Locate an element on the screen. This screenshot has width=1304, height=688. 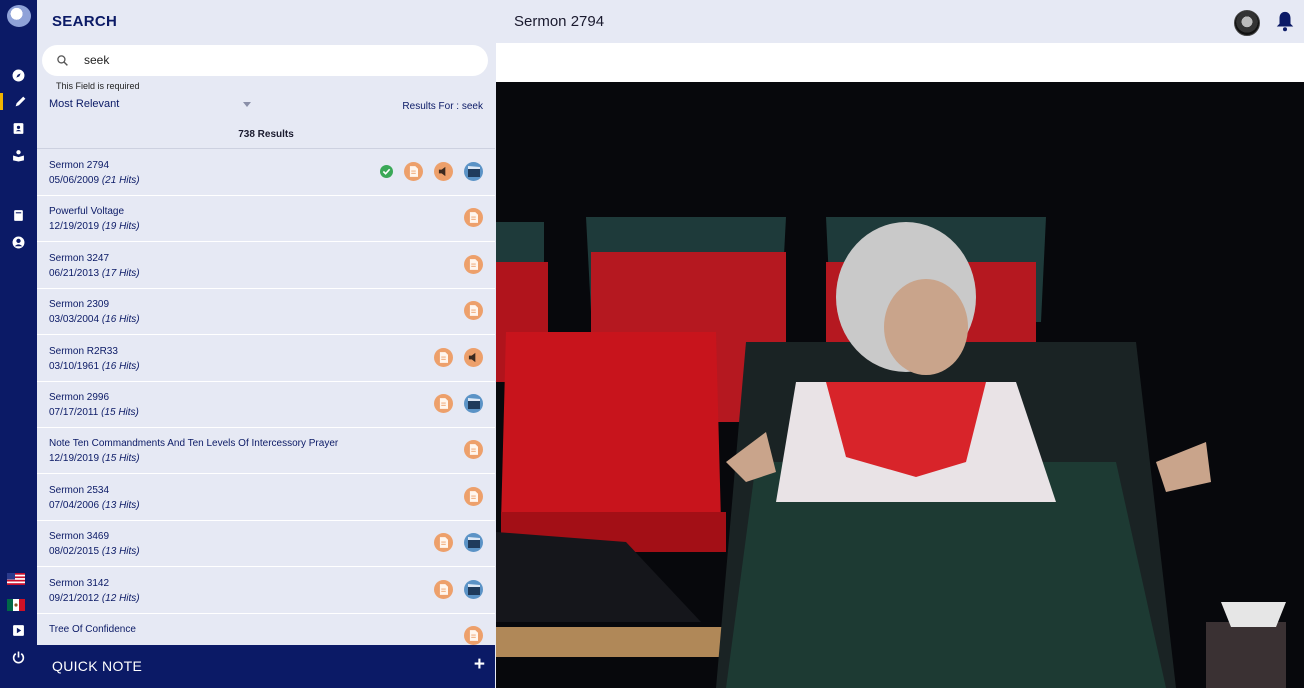
result-date-value: 07/04/2006 is located at coordinates (74, 505).